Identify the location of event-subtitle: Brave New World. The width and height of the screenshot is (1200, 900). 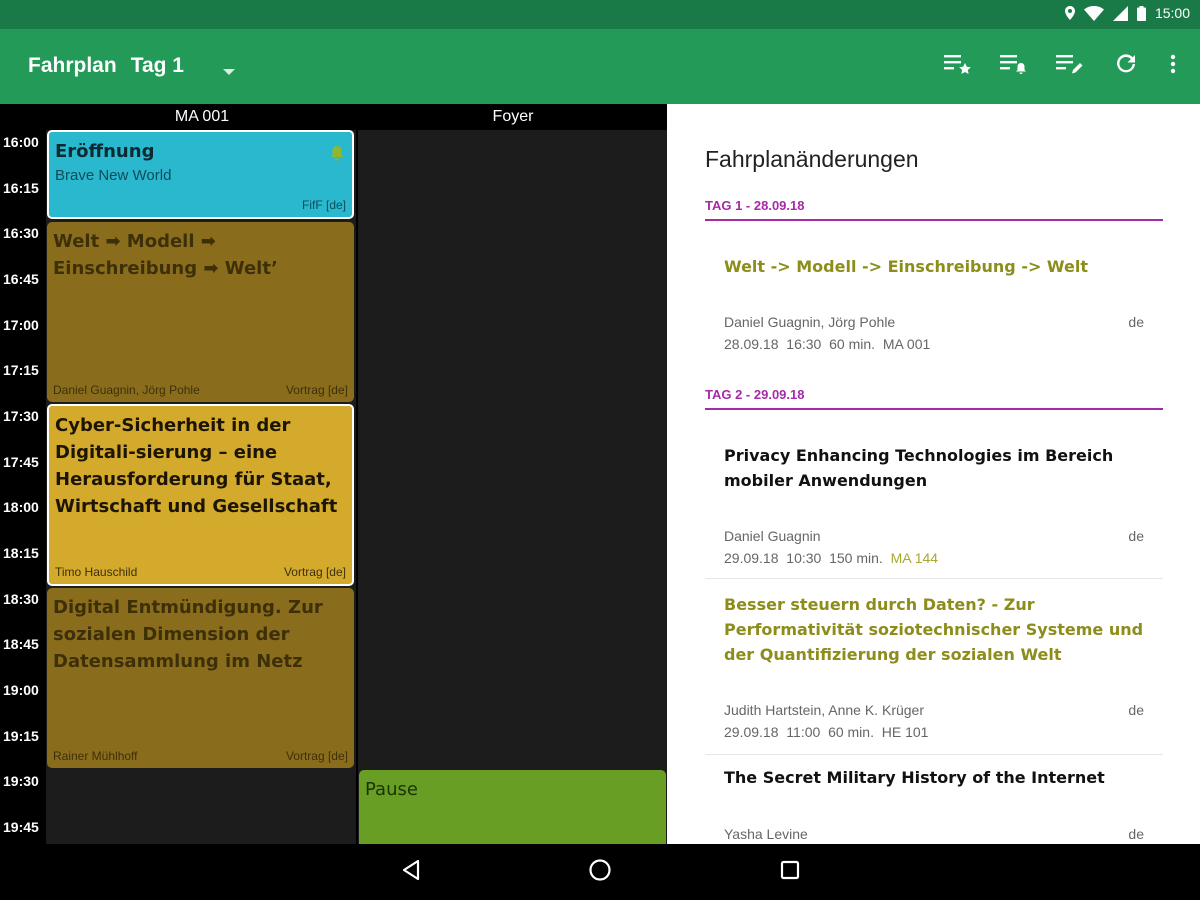
(113, 175).